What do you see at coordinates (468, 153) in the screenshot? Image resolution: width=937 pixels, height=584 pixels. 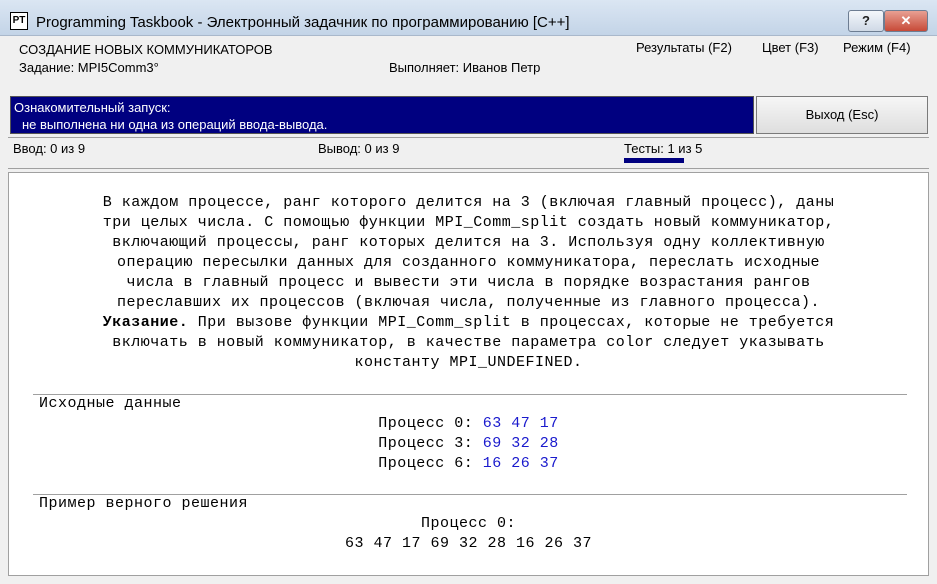 I see `io-counters: Ввод: 0 из 9 Вывод: 0 из 9 Тесты: 1 из 5` at bounding box center [468, 153].